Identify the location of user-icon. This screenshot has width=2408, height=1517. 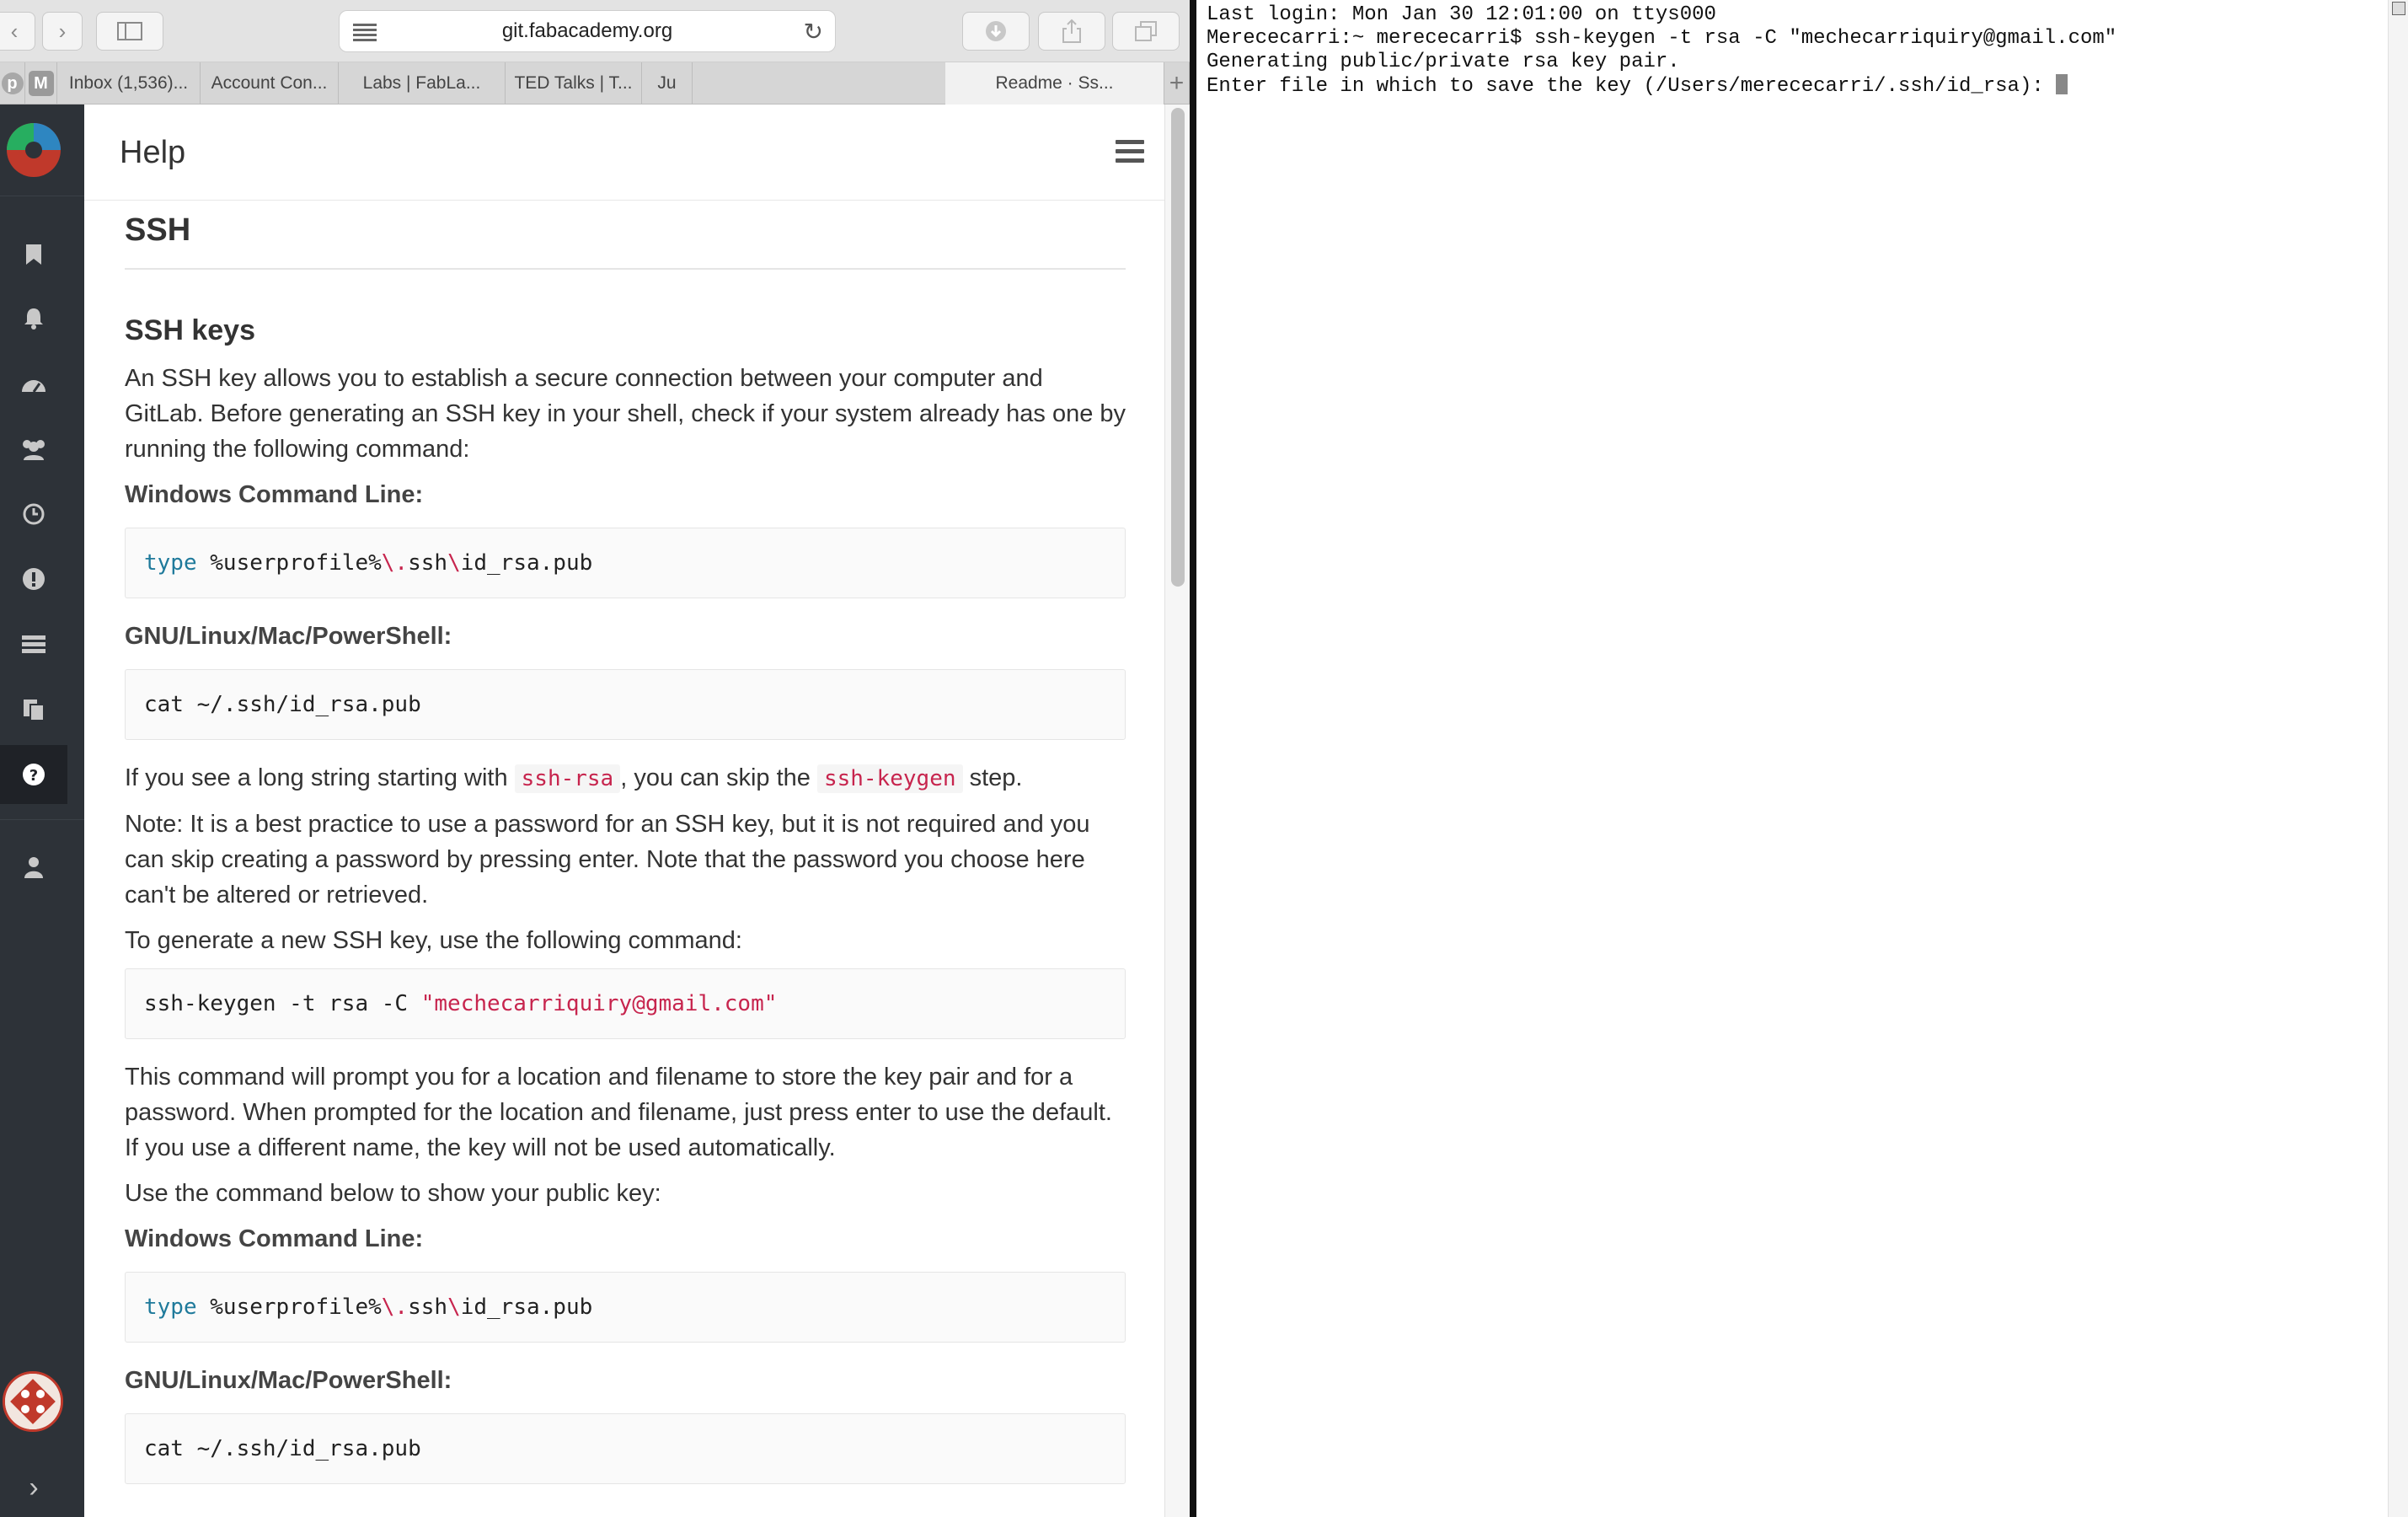
(33, 867).